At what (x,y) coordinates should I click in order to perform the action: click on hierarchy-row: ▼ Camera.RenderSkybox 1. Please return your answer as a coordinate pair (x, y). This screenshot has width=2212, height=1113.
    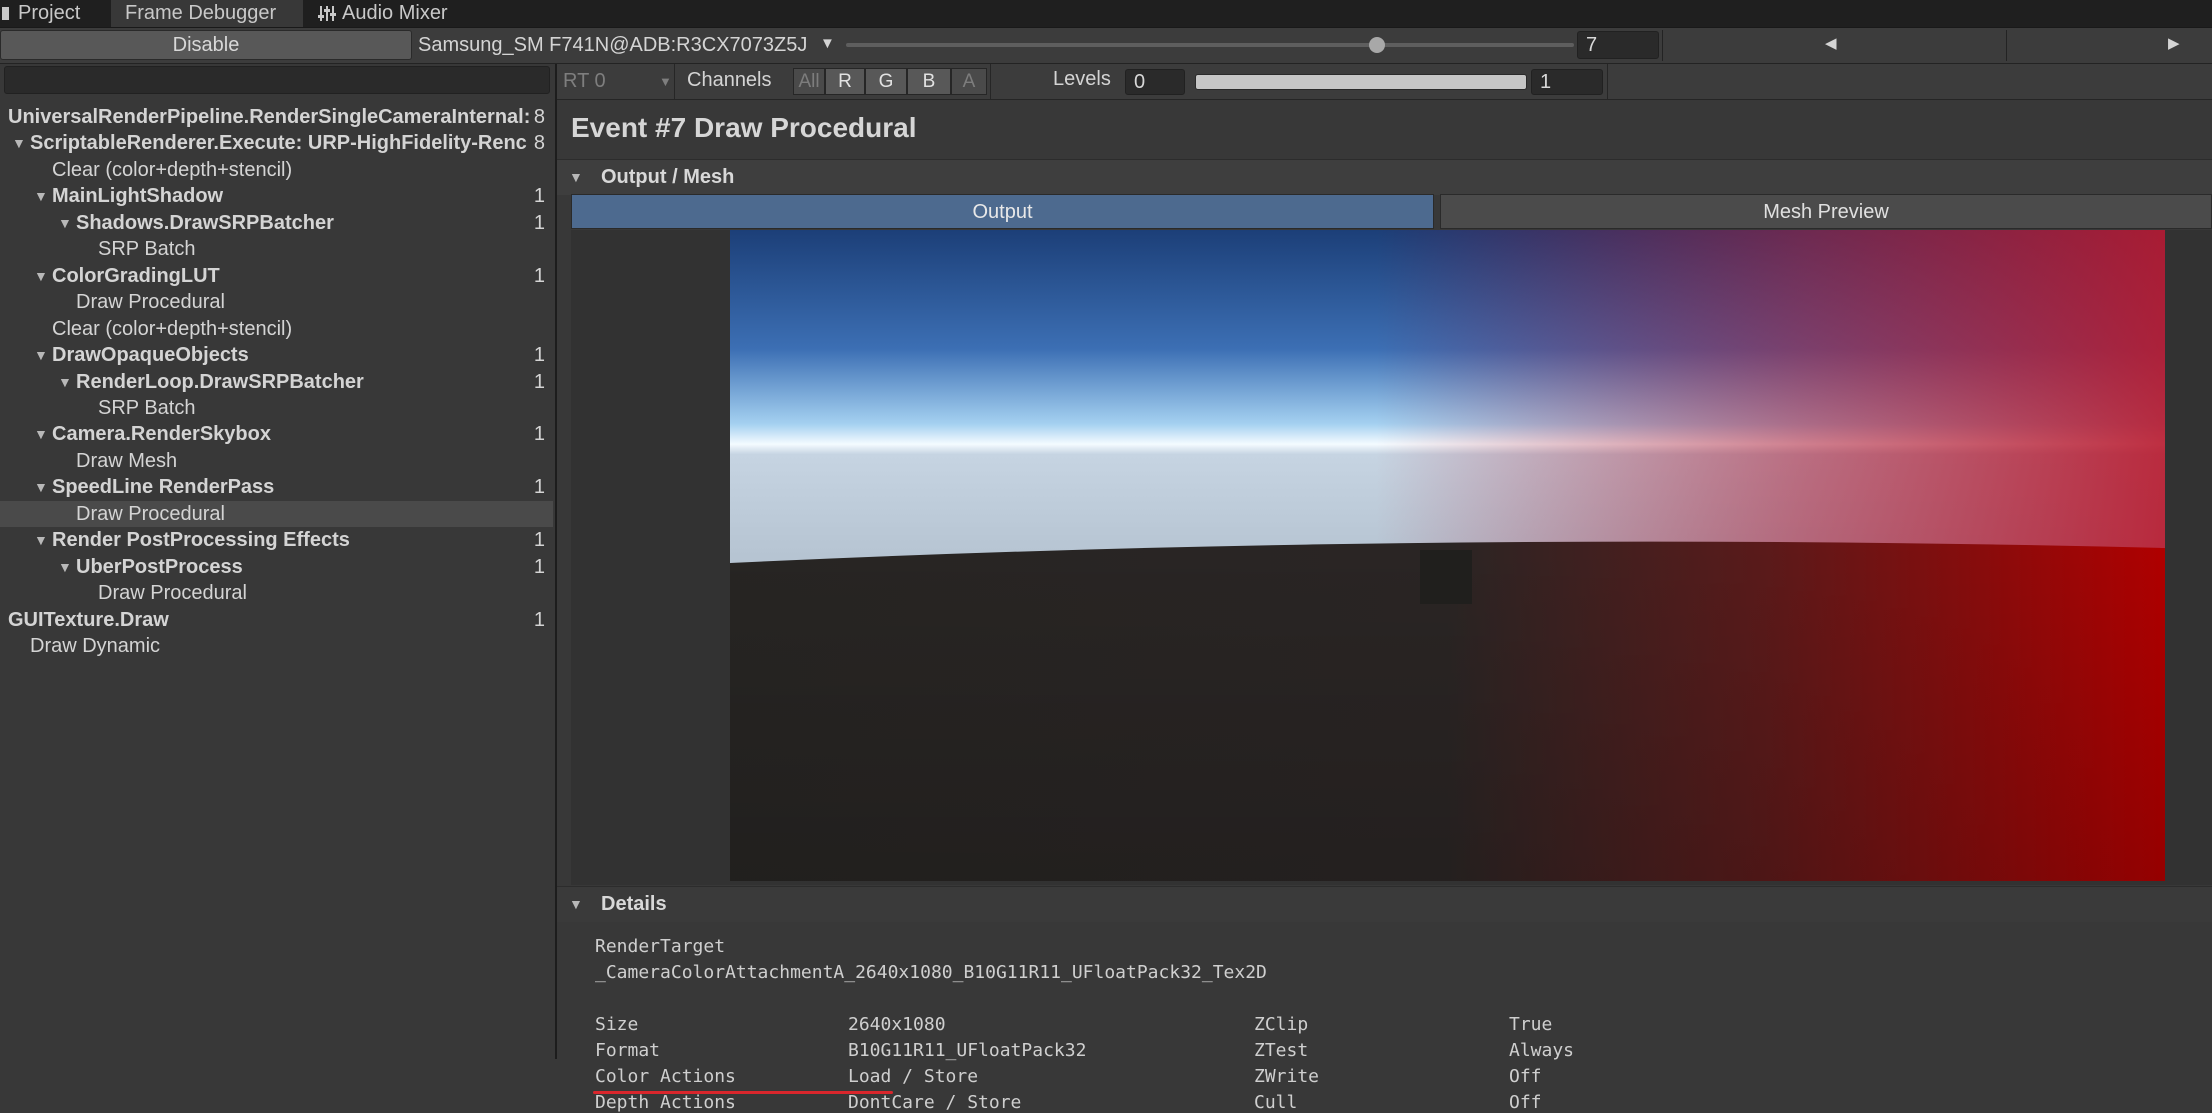
    Looking at the image, I should click on (276, 434).